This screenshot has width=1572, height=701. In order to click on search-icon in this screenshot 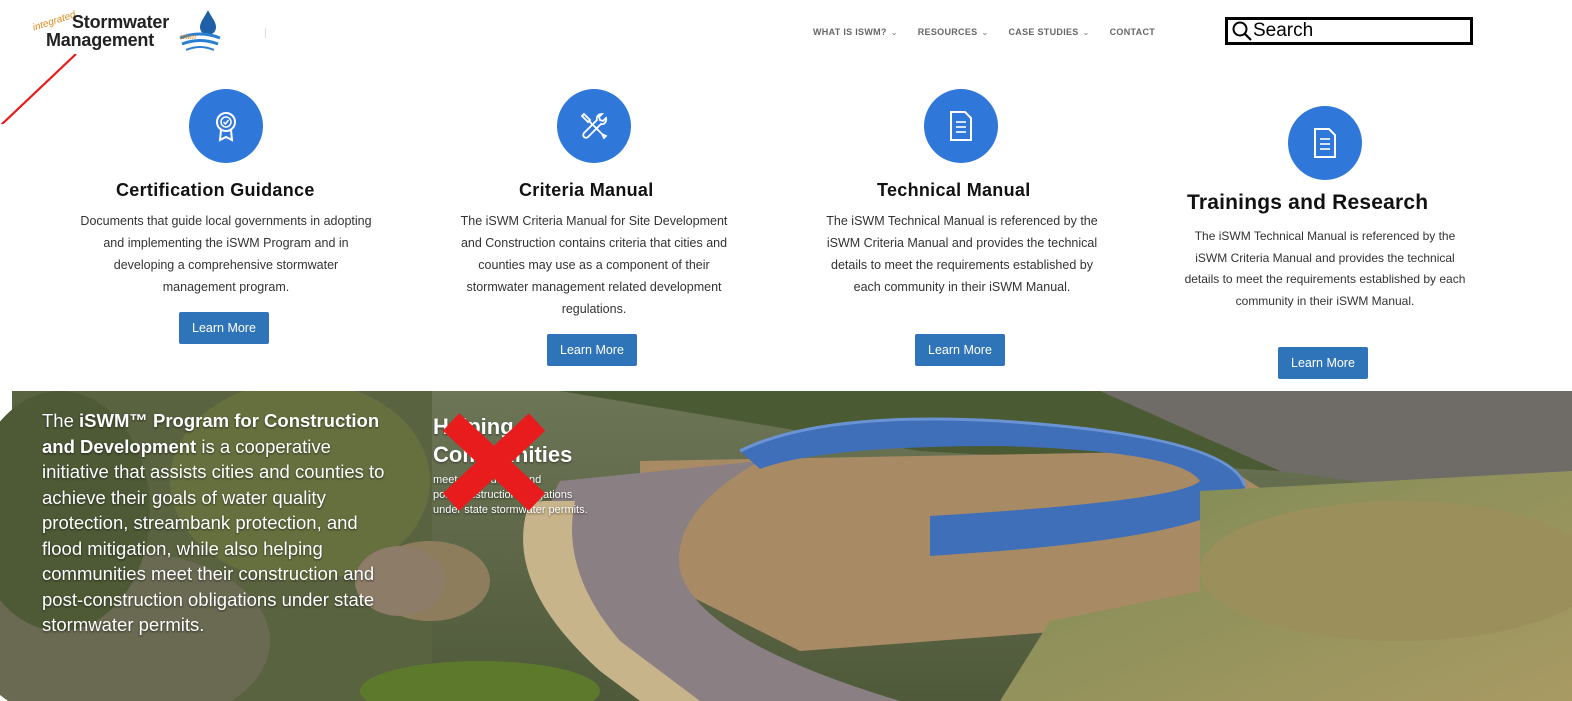, I will do `click(1242, 31)`.